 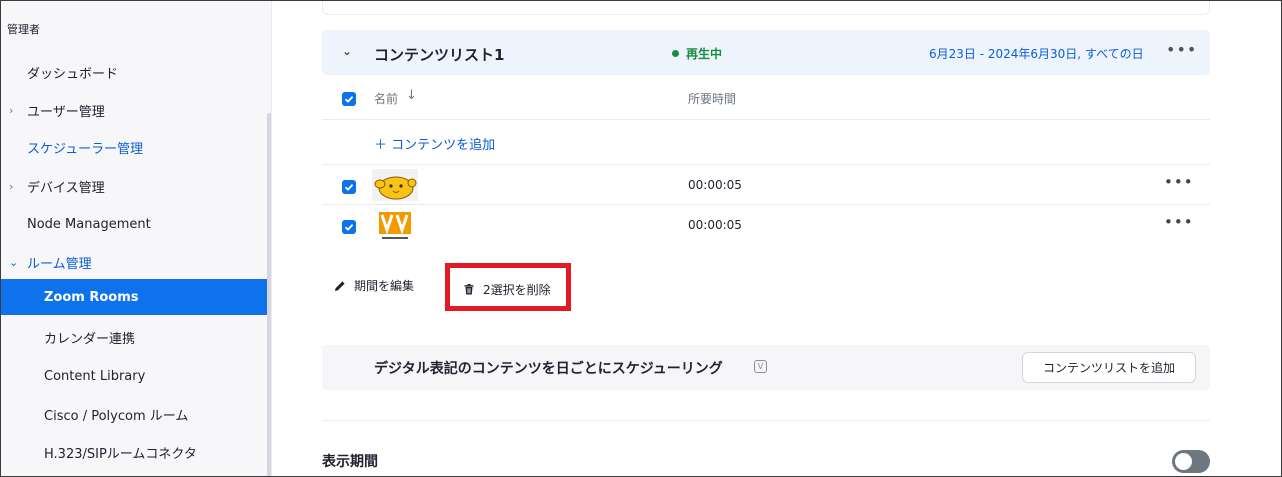 I want to click on sidebar-item-scheduler-management: スケジューラー管理, so click(x=134, y=147).